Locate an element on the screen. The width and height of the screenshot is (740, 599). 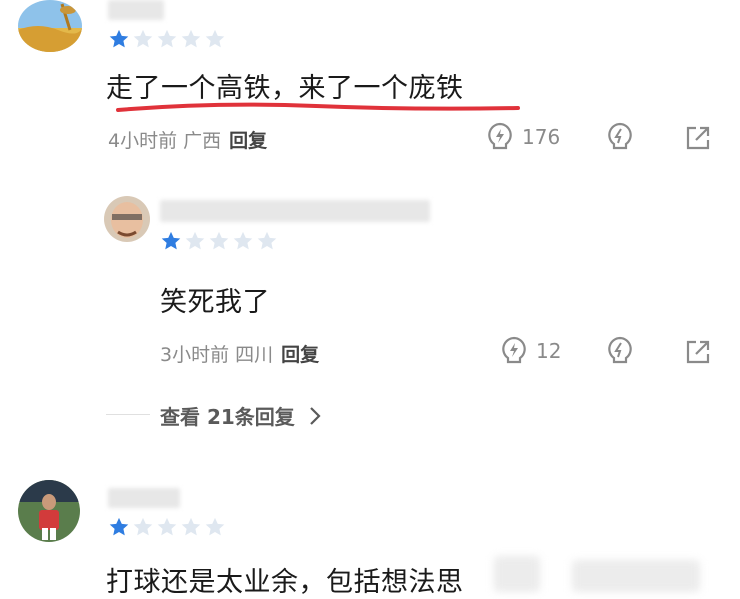
like-count: 176 is located at coordinates (541, 137).